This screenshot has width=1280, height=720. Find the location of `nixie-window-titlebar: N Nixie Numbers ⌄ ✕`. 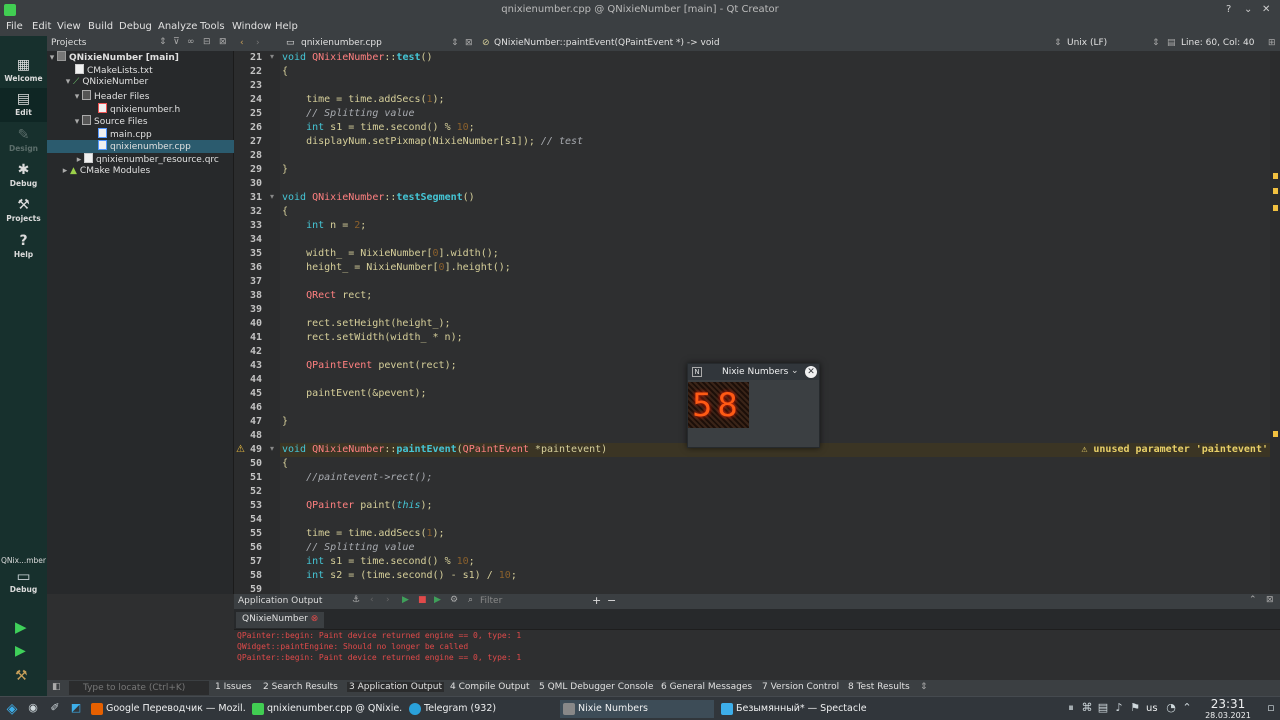

nixie-window-titlebar: N Nixie Numbers ⌄ ✕ is located at coordinates (753, 372).